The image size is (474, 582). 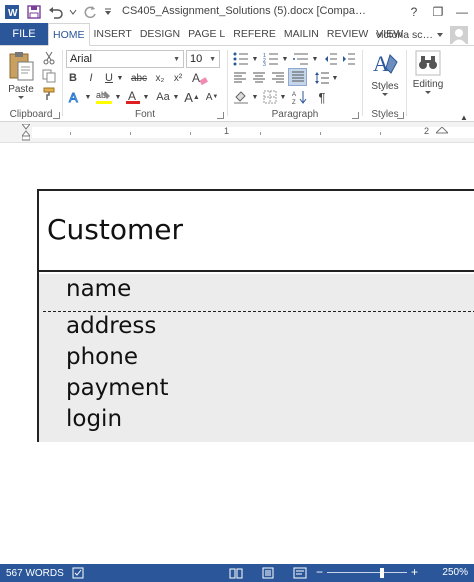 I want to click on sort-button: AZ, so click(x=300, y=97).